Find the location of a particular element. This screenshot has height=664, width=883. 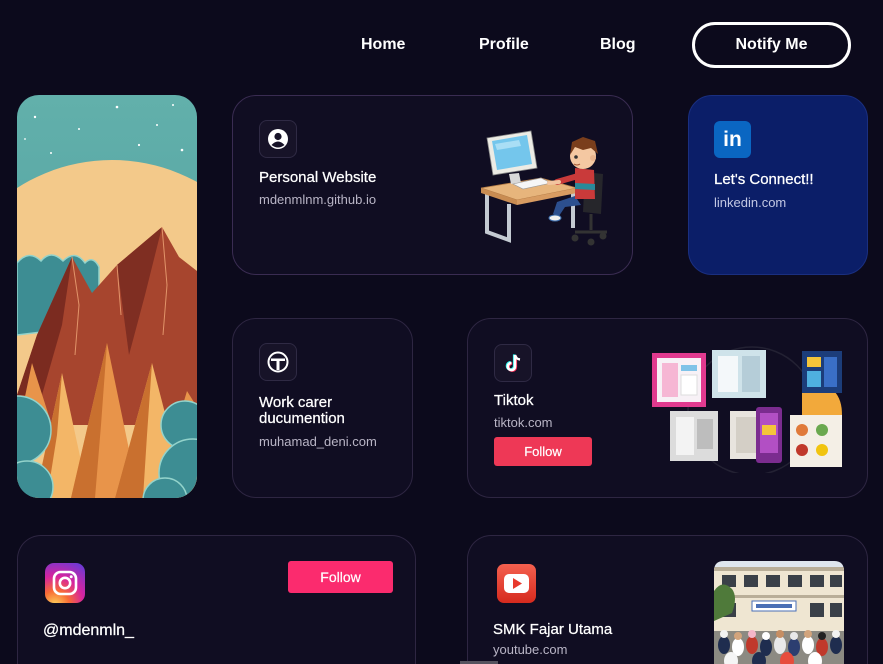

tiktok-icon is located at coordinates (513, 363).